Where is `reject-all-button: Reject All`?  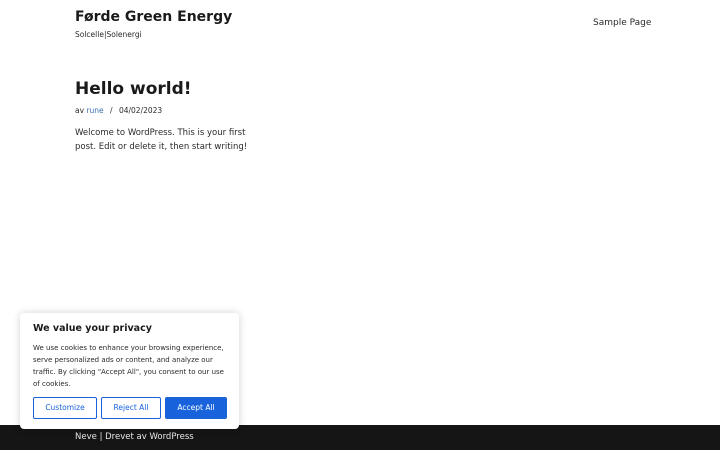 reject-all-button: Reject All is located at coordinates (131, 408).